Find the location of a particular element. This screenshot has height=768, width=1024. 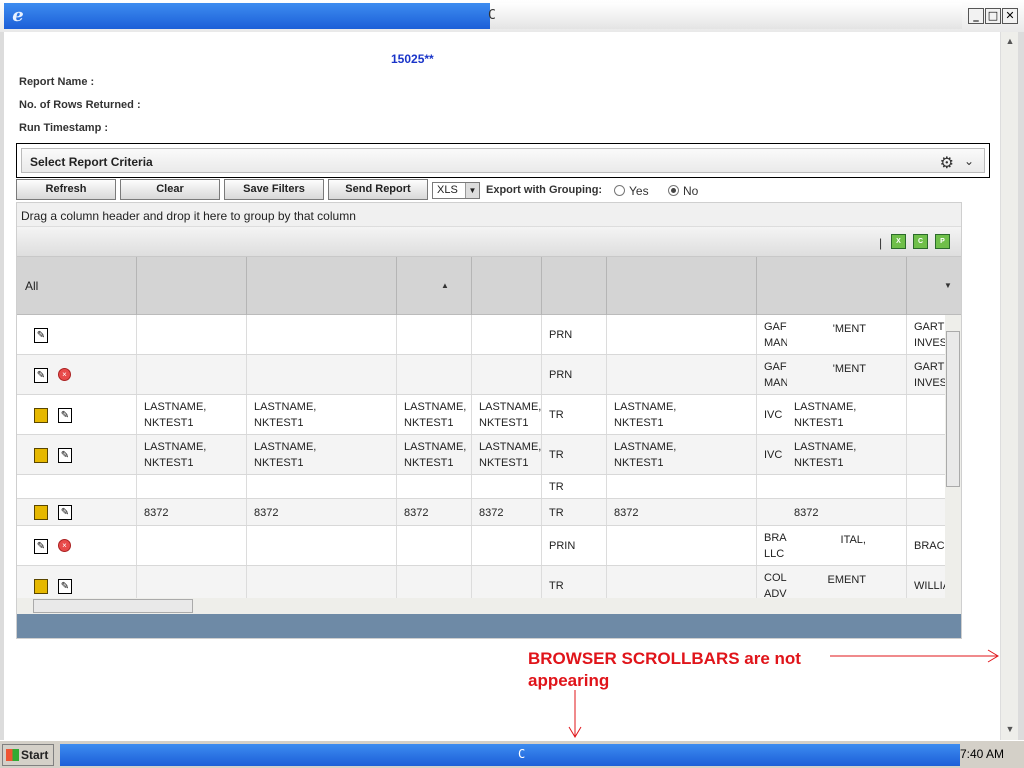

minimize-button: _ is located at coordinates (976, 16).